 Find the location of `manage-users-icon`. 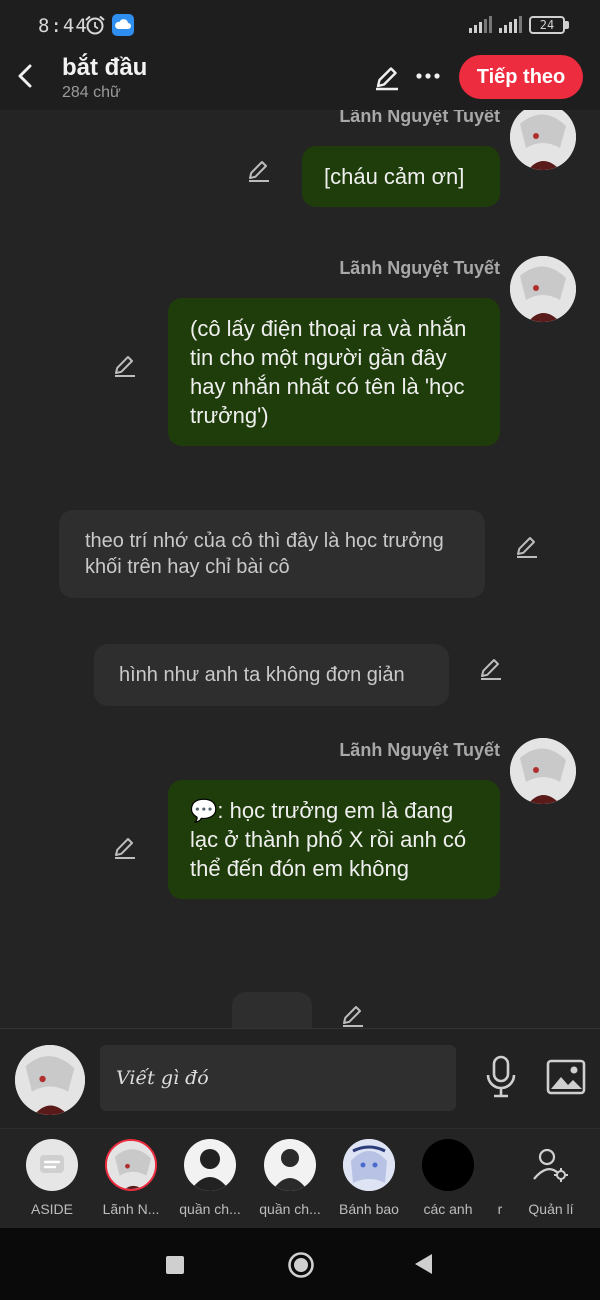

manage-users-icon is located at coordinates (551, 1165).